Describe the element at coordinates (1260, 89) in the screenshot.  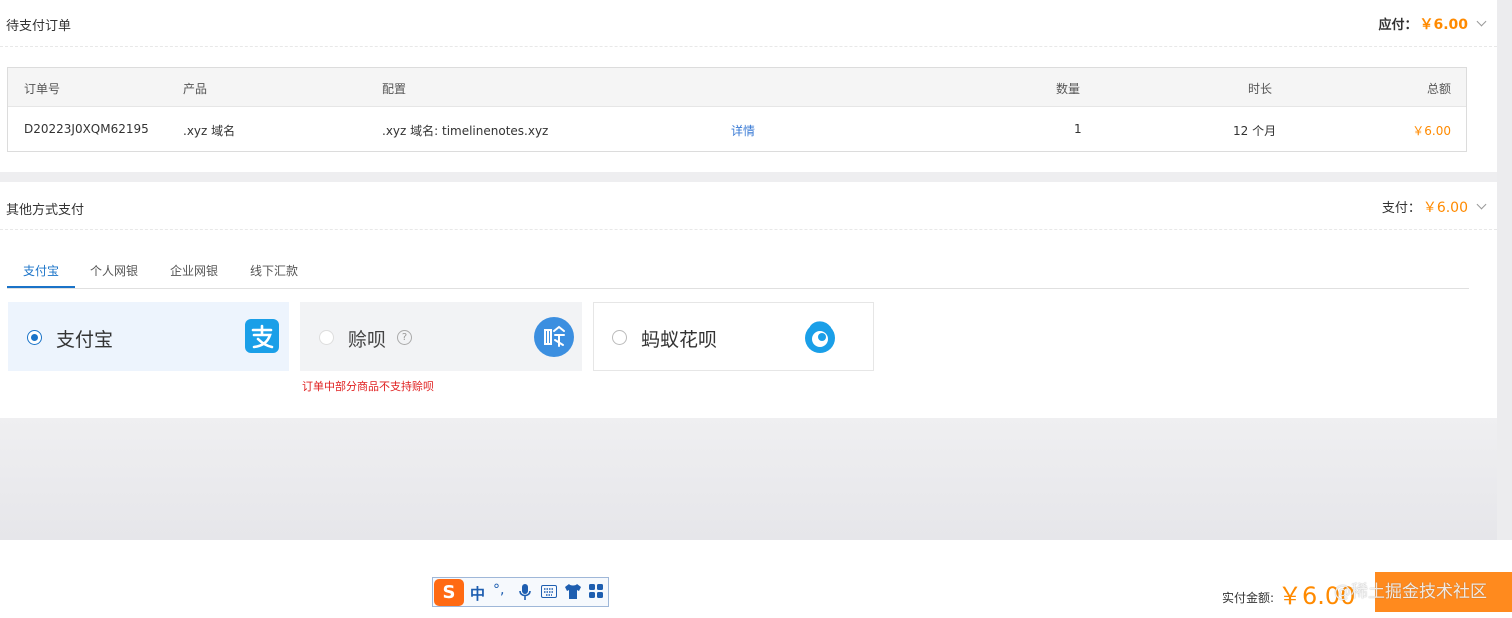
I see `col-duration: 时长` at that location.